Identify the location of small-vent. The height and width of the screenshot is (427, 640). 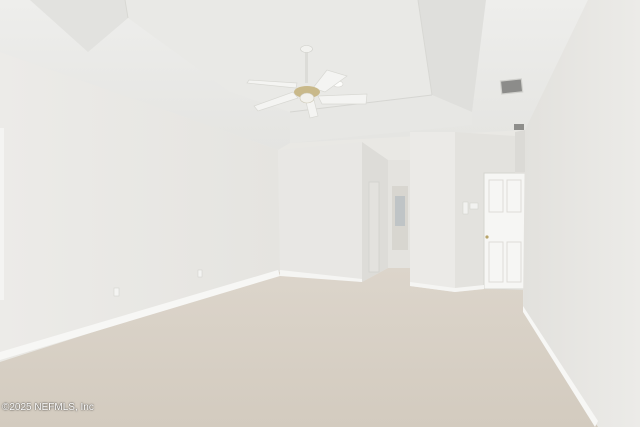
(519, 127).